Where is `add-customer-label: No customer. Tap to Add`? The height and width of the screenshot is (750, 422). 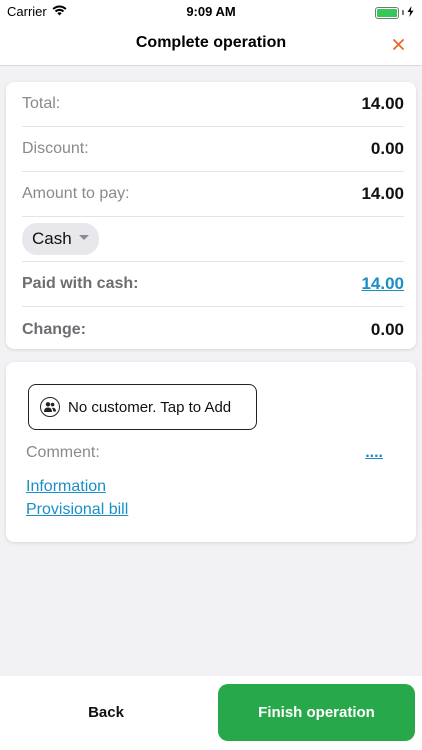 add-customer-label: No customer. Tap to Add is located at coordinates (150, 407).